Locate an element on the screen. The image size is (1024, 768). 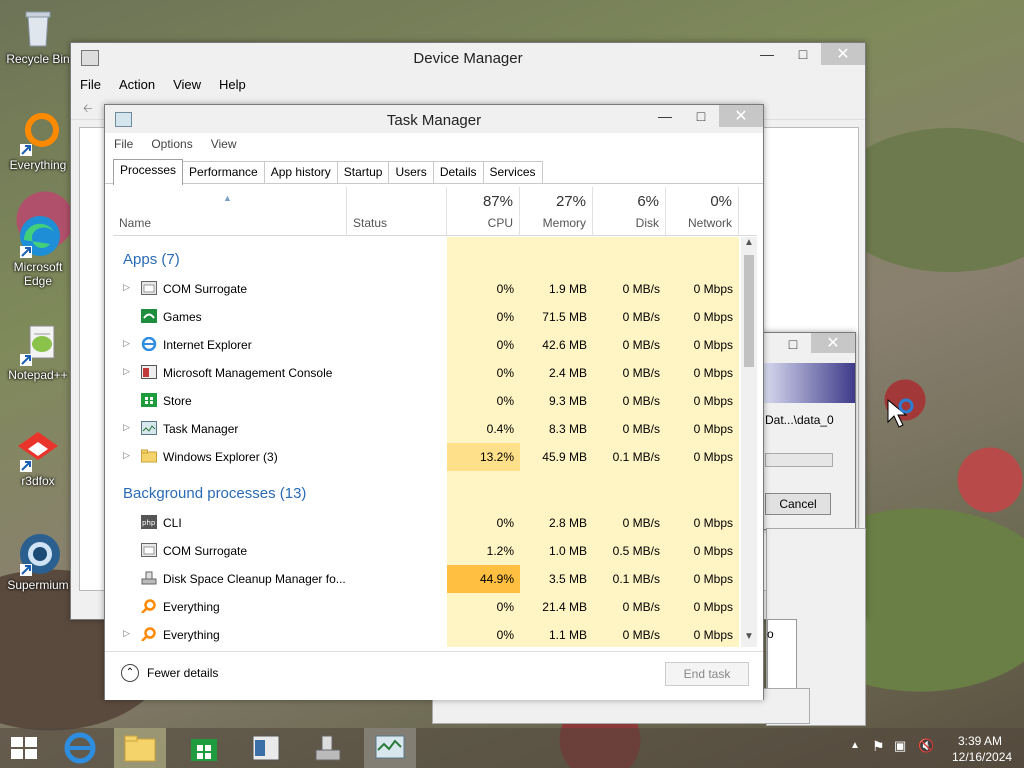
column-memory: 27% Memory is located at coordinates (556, 211).